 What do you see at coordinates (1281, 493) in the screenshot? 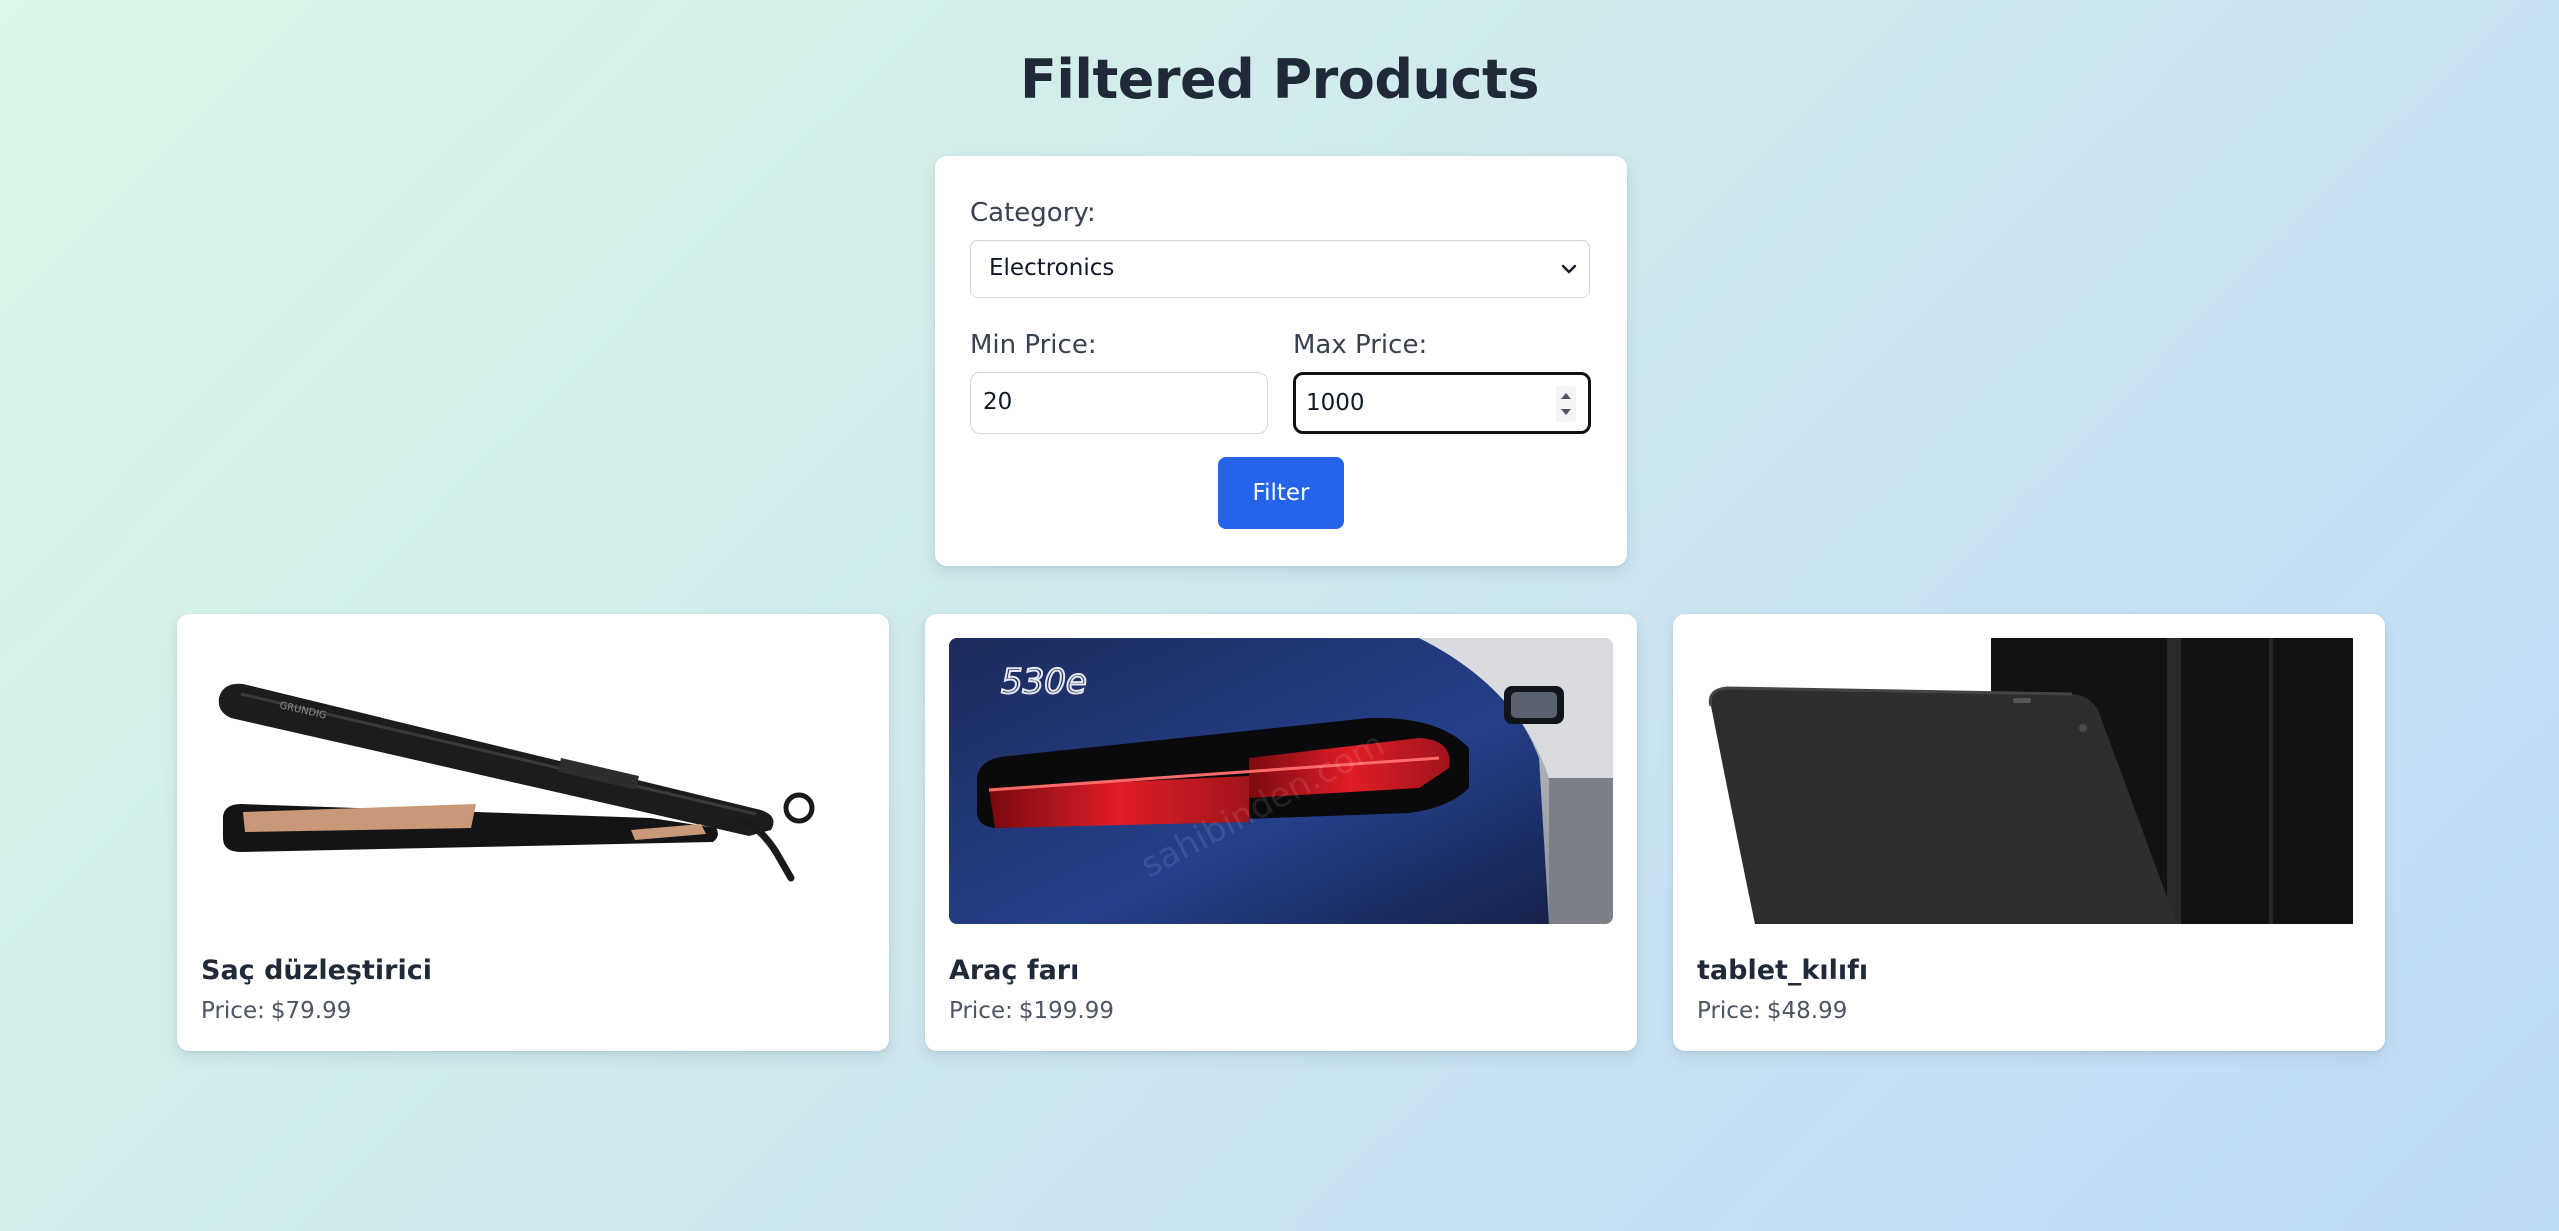
I see `filter-button: Filter` at bounding box center [1281, 493].